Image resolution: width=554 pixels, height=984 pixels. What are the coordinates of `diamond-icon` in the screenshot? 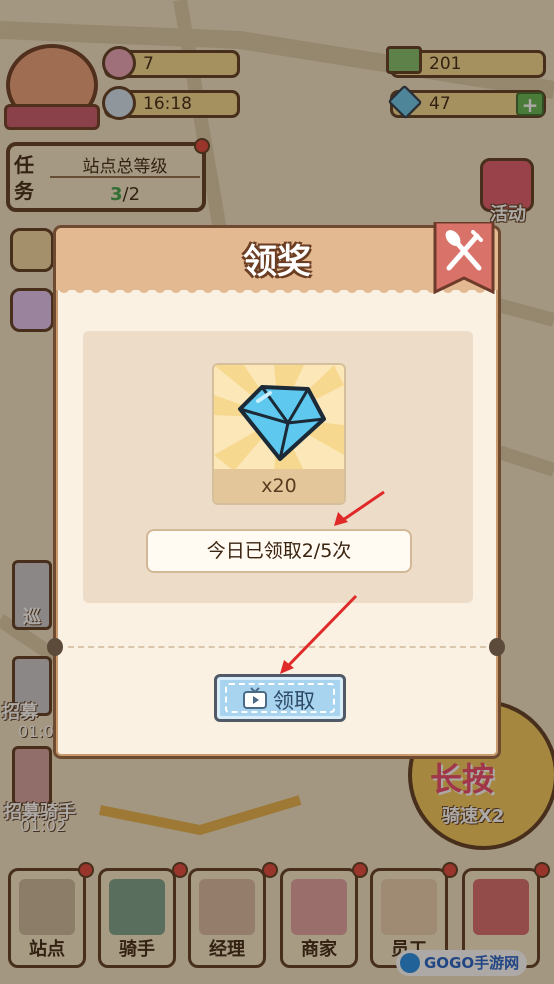 It's located at (282, 423).